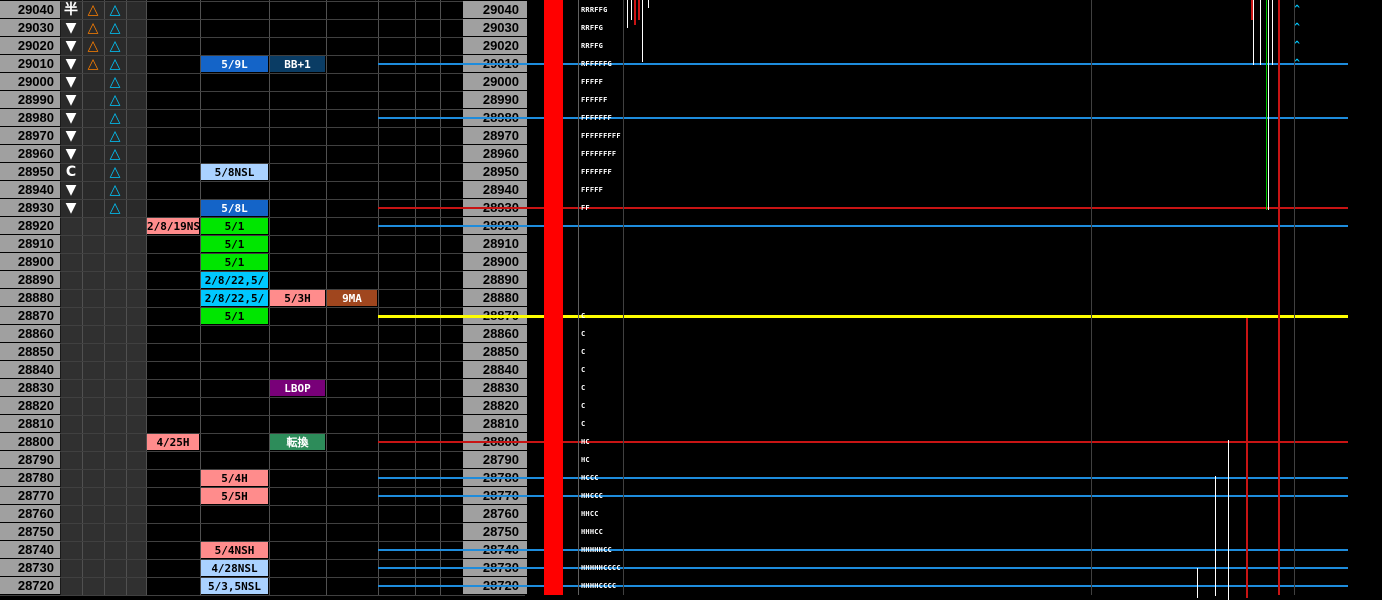 This screenshot has height=600, width=1382. I want to click on tpo-letters: FFFFFFFF, so click(599, 154).